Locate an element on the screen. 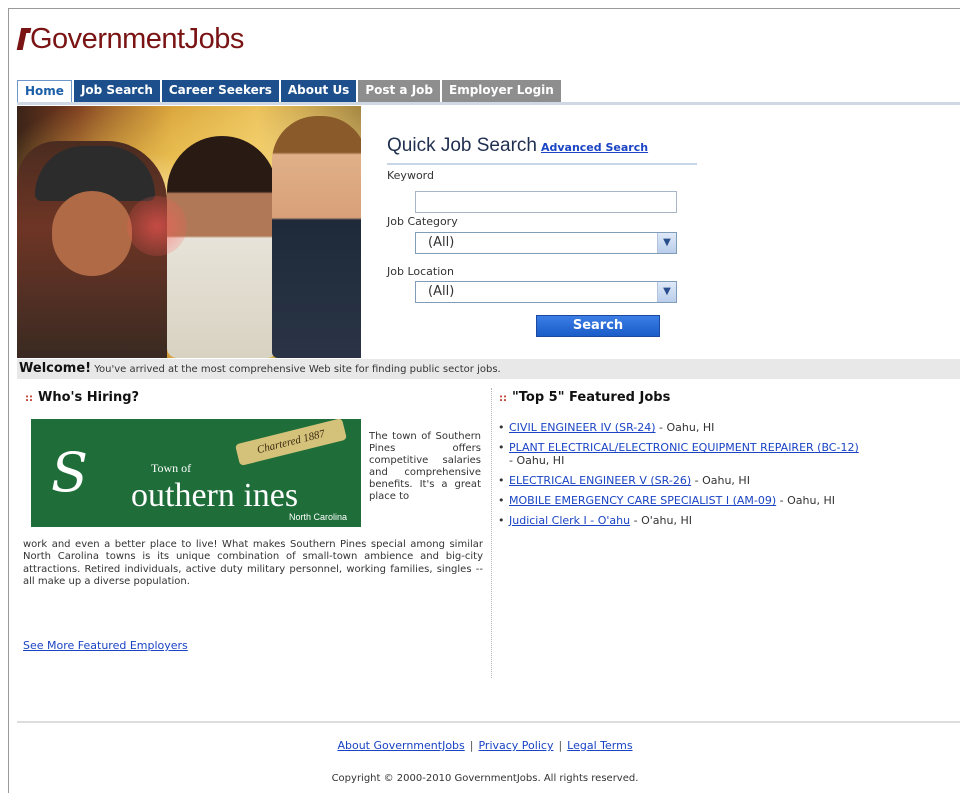  logo-text: GovernmentJobs is located at coordinates (137, 39).